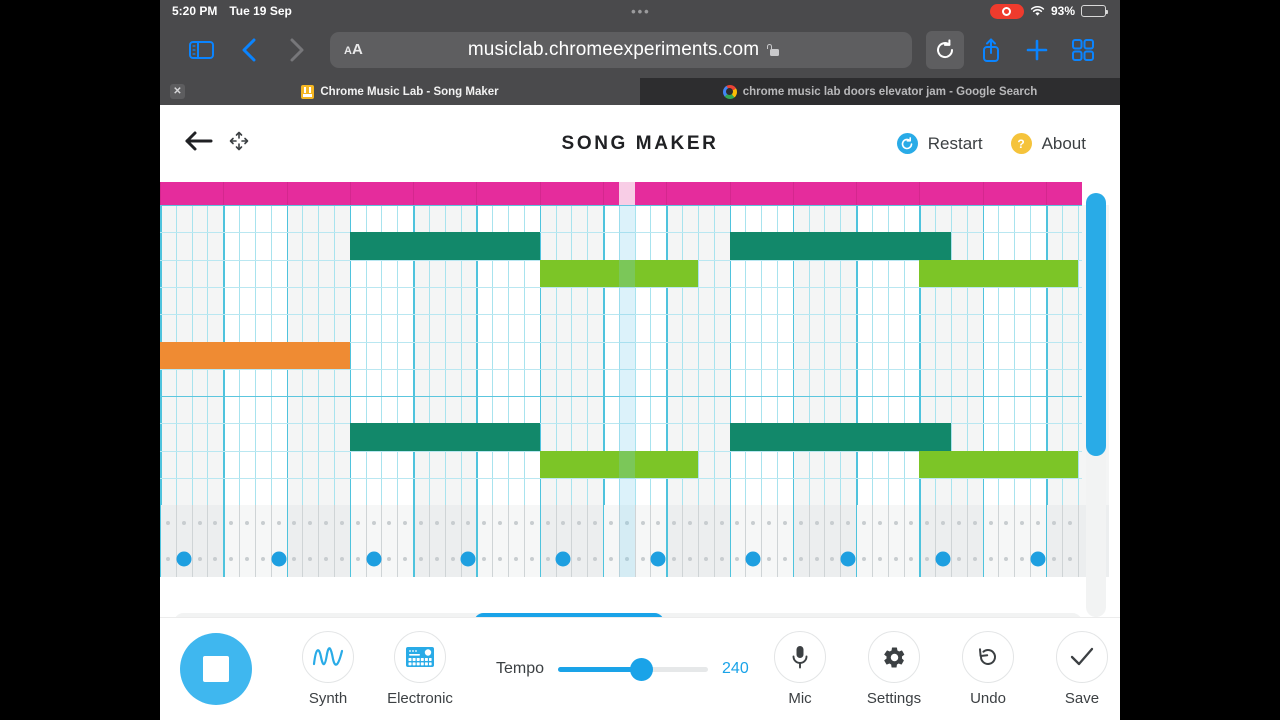  What do you see at coordinates (328, 669) in the screenshot?
I see `melodic-instrument-button: Synth` at bounding box center [328, 669].